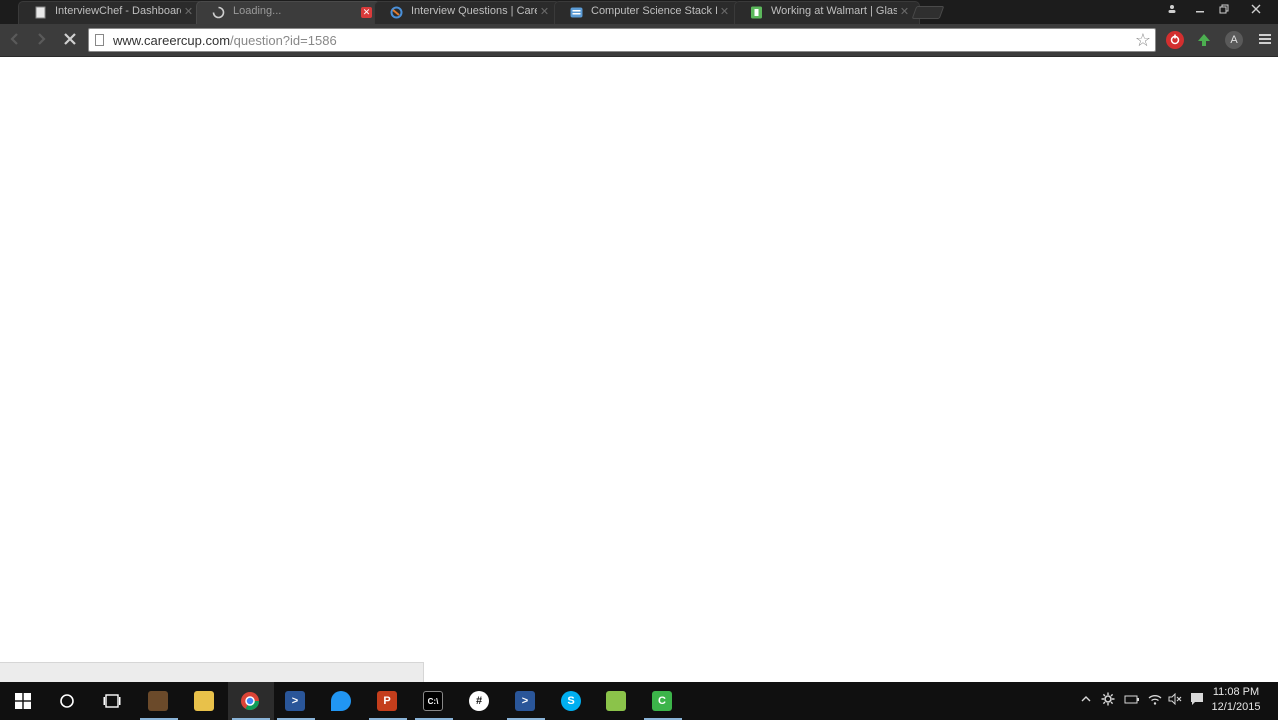 The width and height of the screenshot is (1278, 720). I want to click on tab-glassdoor: Working at Walmart | Glassdoor ✕, so click(827, 12).